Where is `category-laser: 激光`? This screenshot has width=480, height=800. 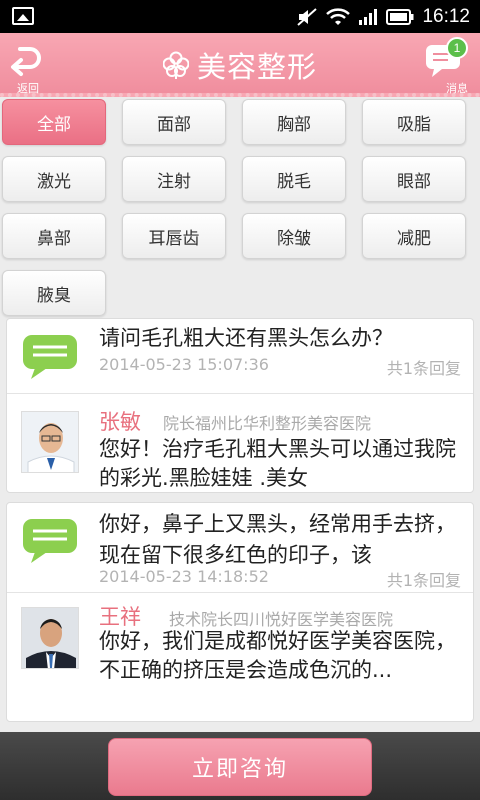 category-laser: 激光 is located at coordinates (54, 179).